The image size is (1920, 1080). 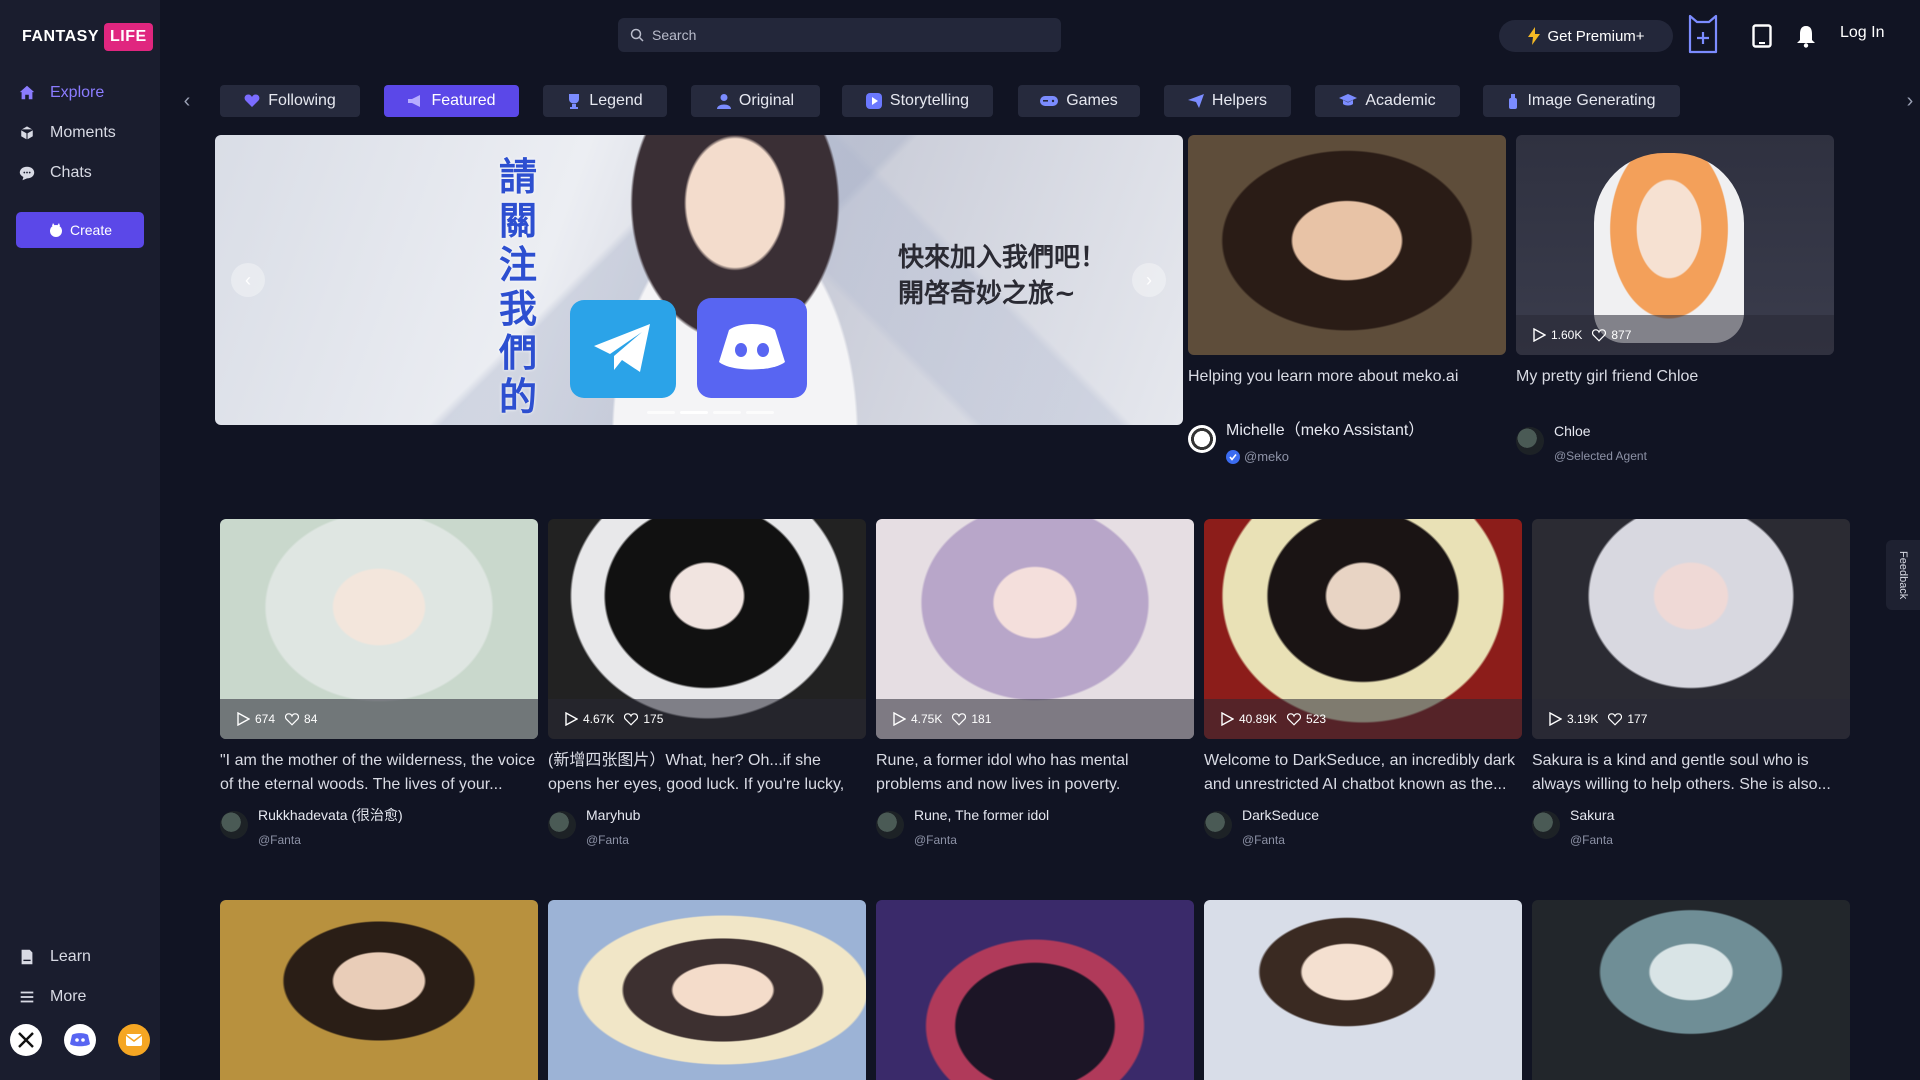 What do you see at coordinates (987, 294) in the screenshot?
I see `banner-line-2: 開啓奇妙之旅~` at bounding box center [987, 294].